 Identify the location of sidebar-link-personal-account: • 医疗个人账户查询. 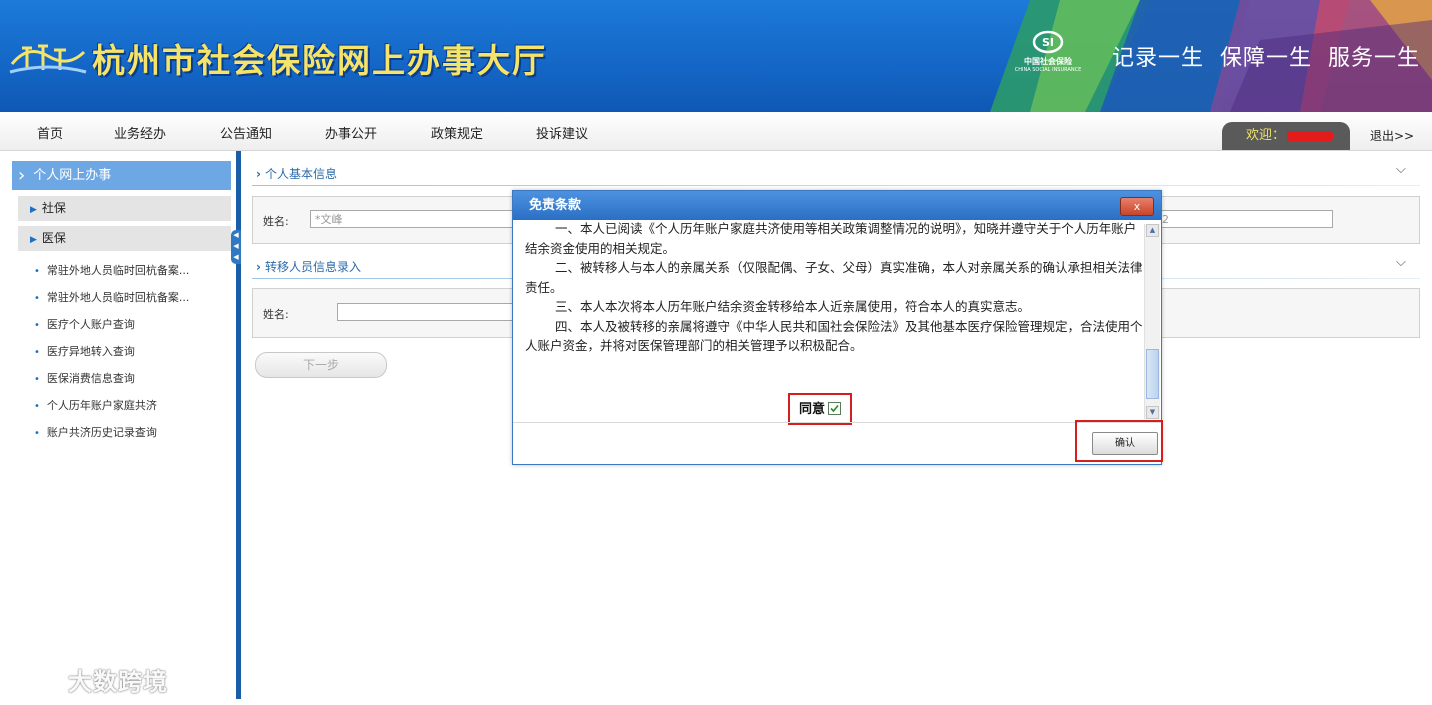
(84, 324).